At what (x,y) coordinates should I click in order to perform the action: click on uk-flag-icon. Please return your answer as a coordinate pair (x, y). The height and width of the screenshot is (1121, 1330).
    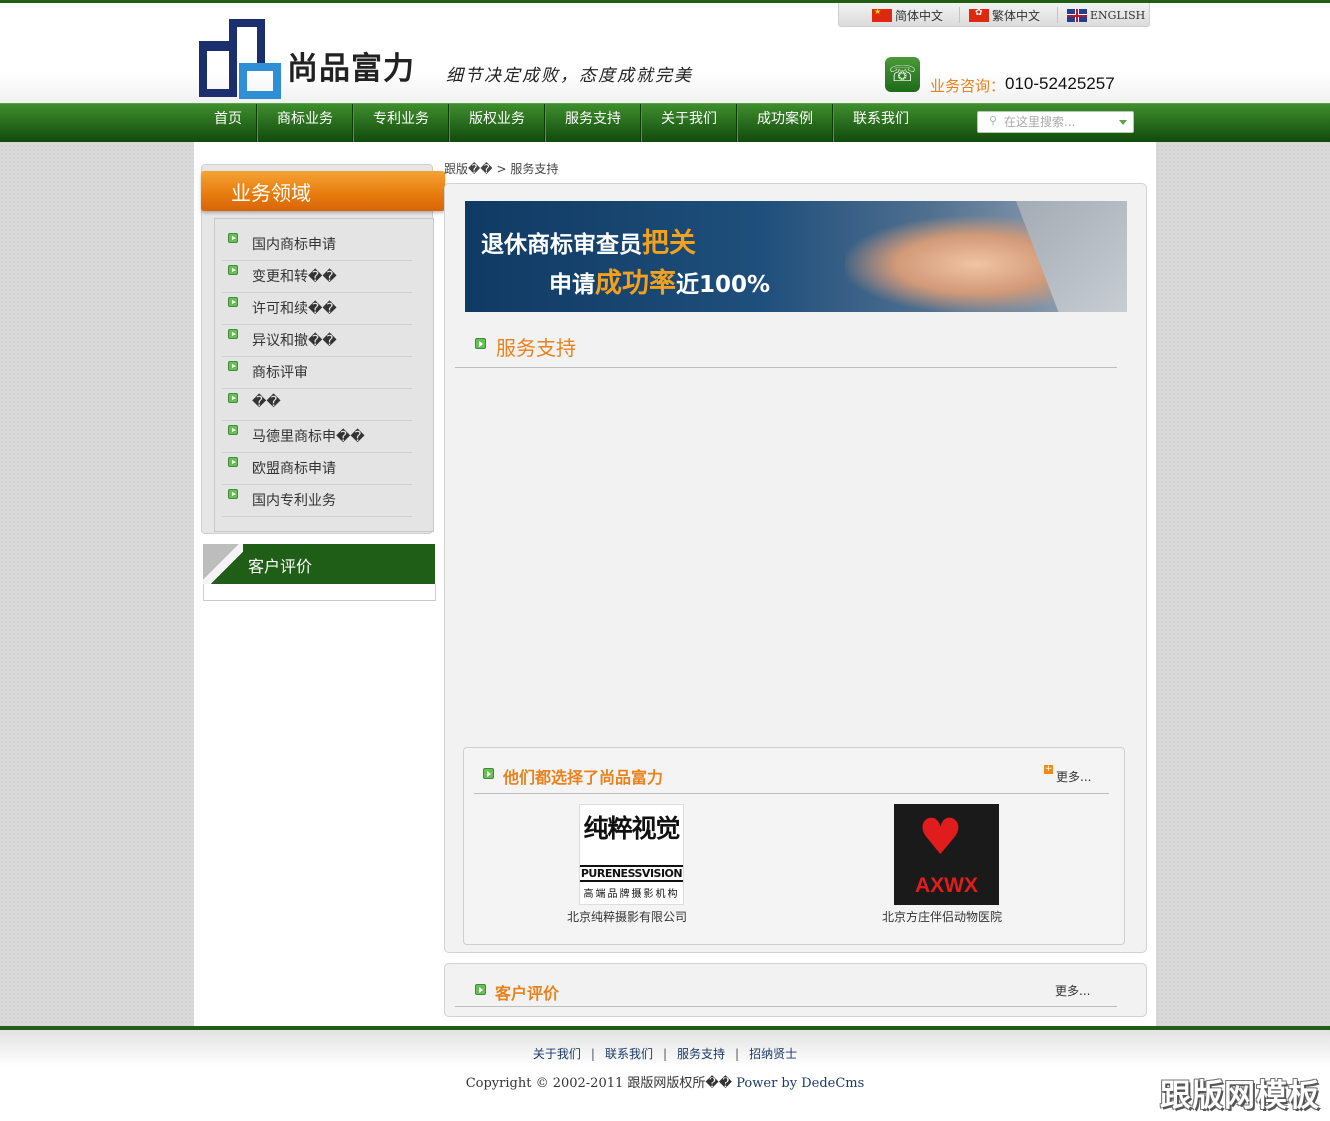
    Looking at the image, I should click on (1077, 15).